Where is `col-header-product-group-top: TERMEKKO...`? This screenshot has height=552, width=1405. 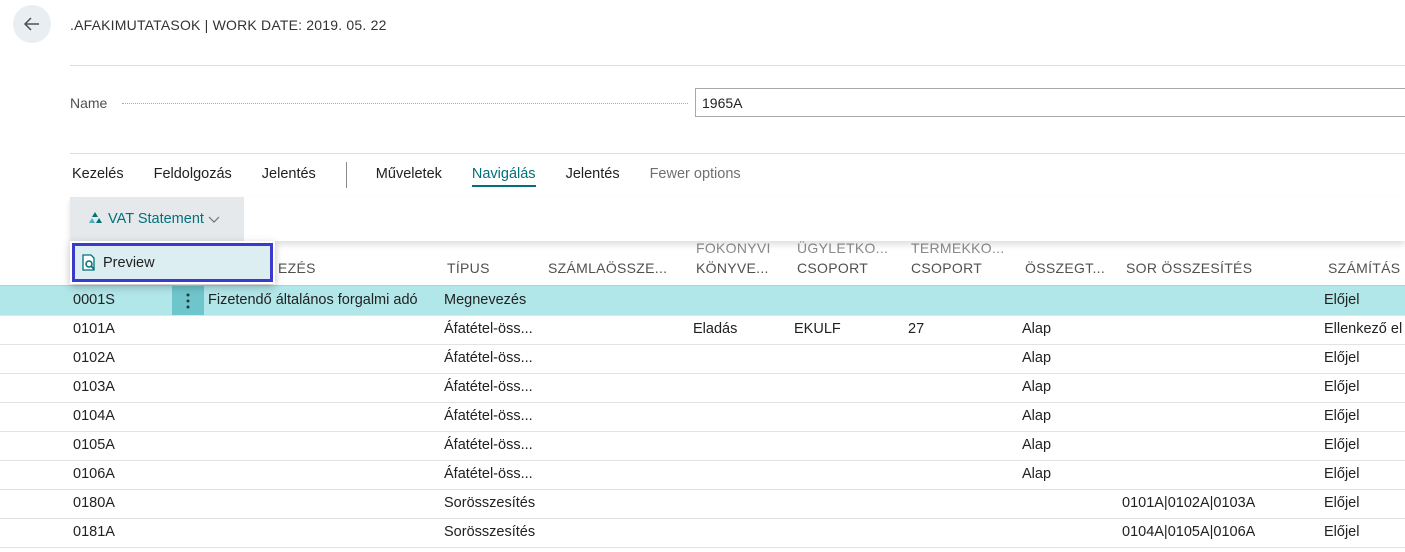
col-header-product-group-top: TERMEKKO... is located at coordinates (958, 248).